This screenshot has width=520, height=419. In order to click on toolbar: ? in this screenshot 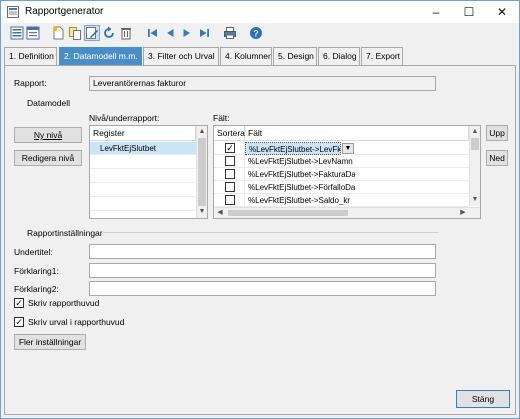, I will do `click(260, 34)`.